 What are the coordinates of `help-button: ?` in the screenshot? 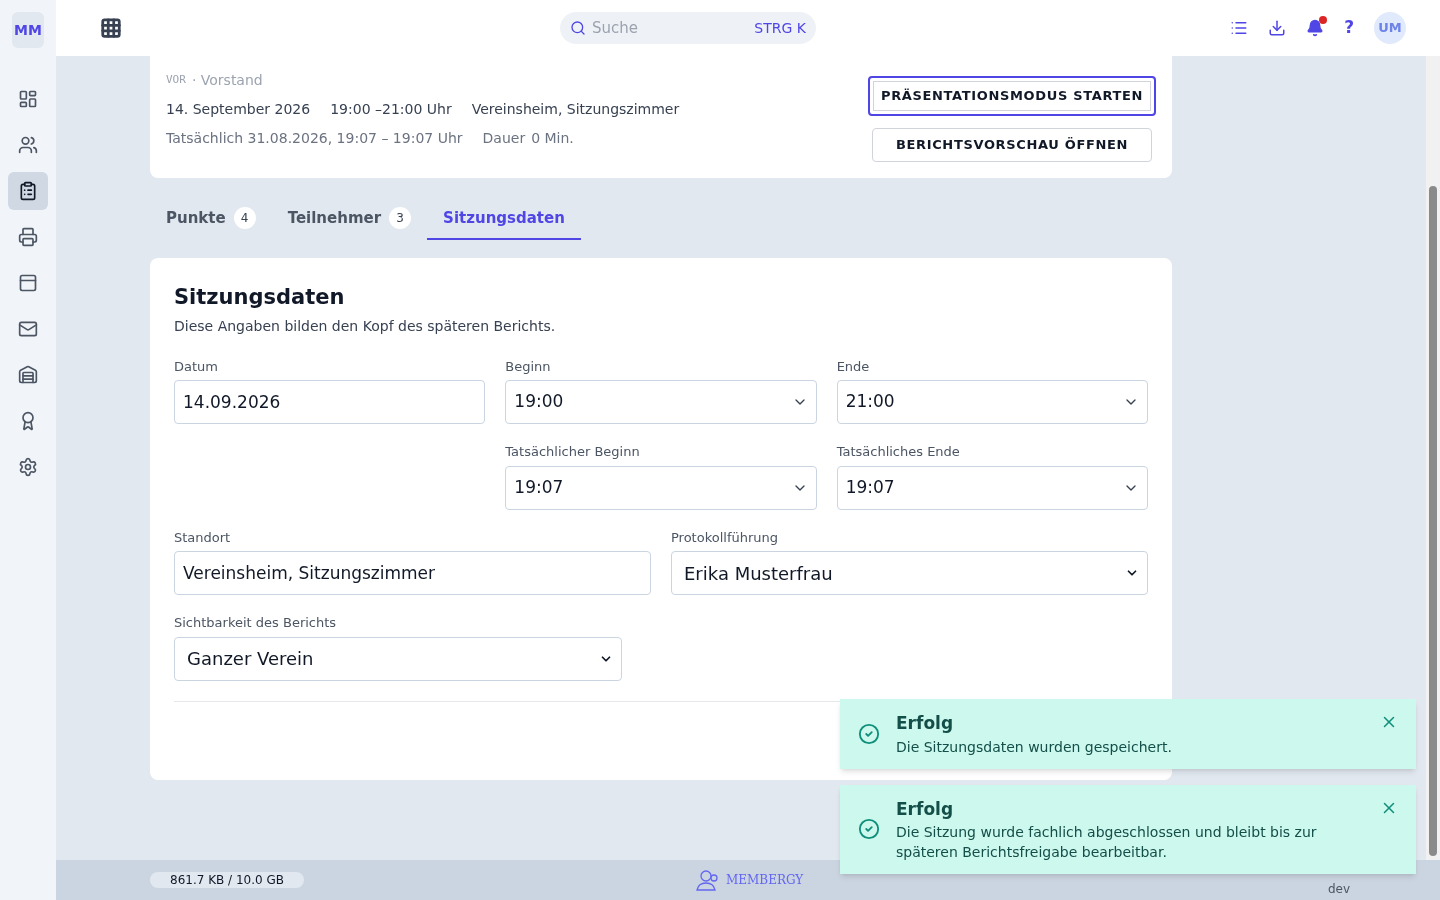 It's located at (1349, 28).